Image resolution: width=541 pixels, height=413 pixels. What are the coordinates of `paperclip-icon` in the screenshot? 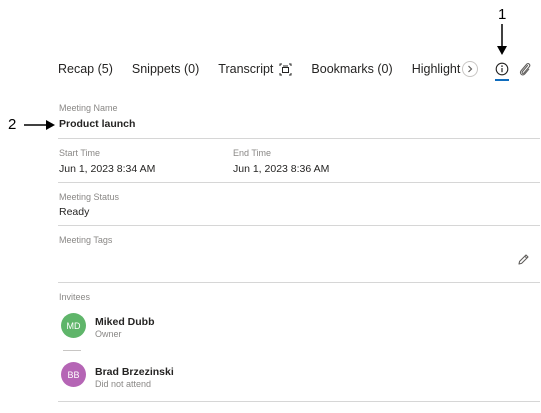 It's located at (525, 69).